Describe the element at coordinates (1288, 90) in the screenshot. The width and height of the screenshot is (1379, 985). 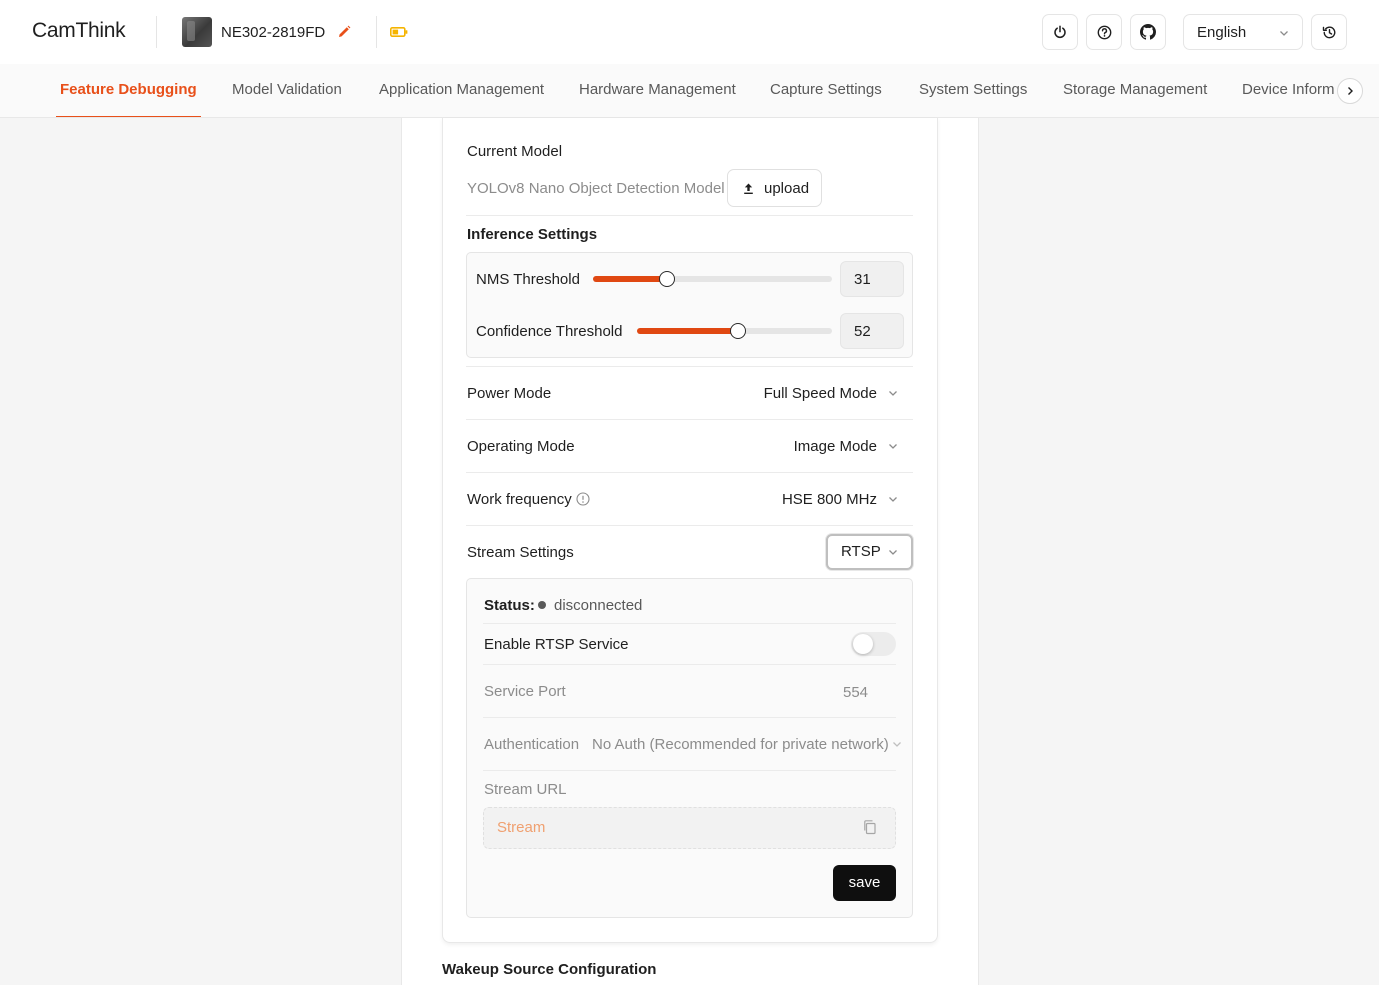
I see `tab-device-information: Device Inform` at that location.